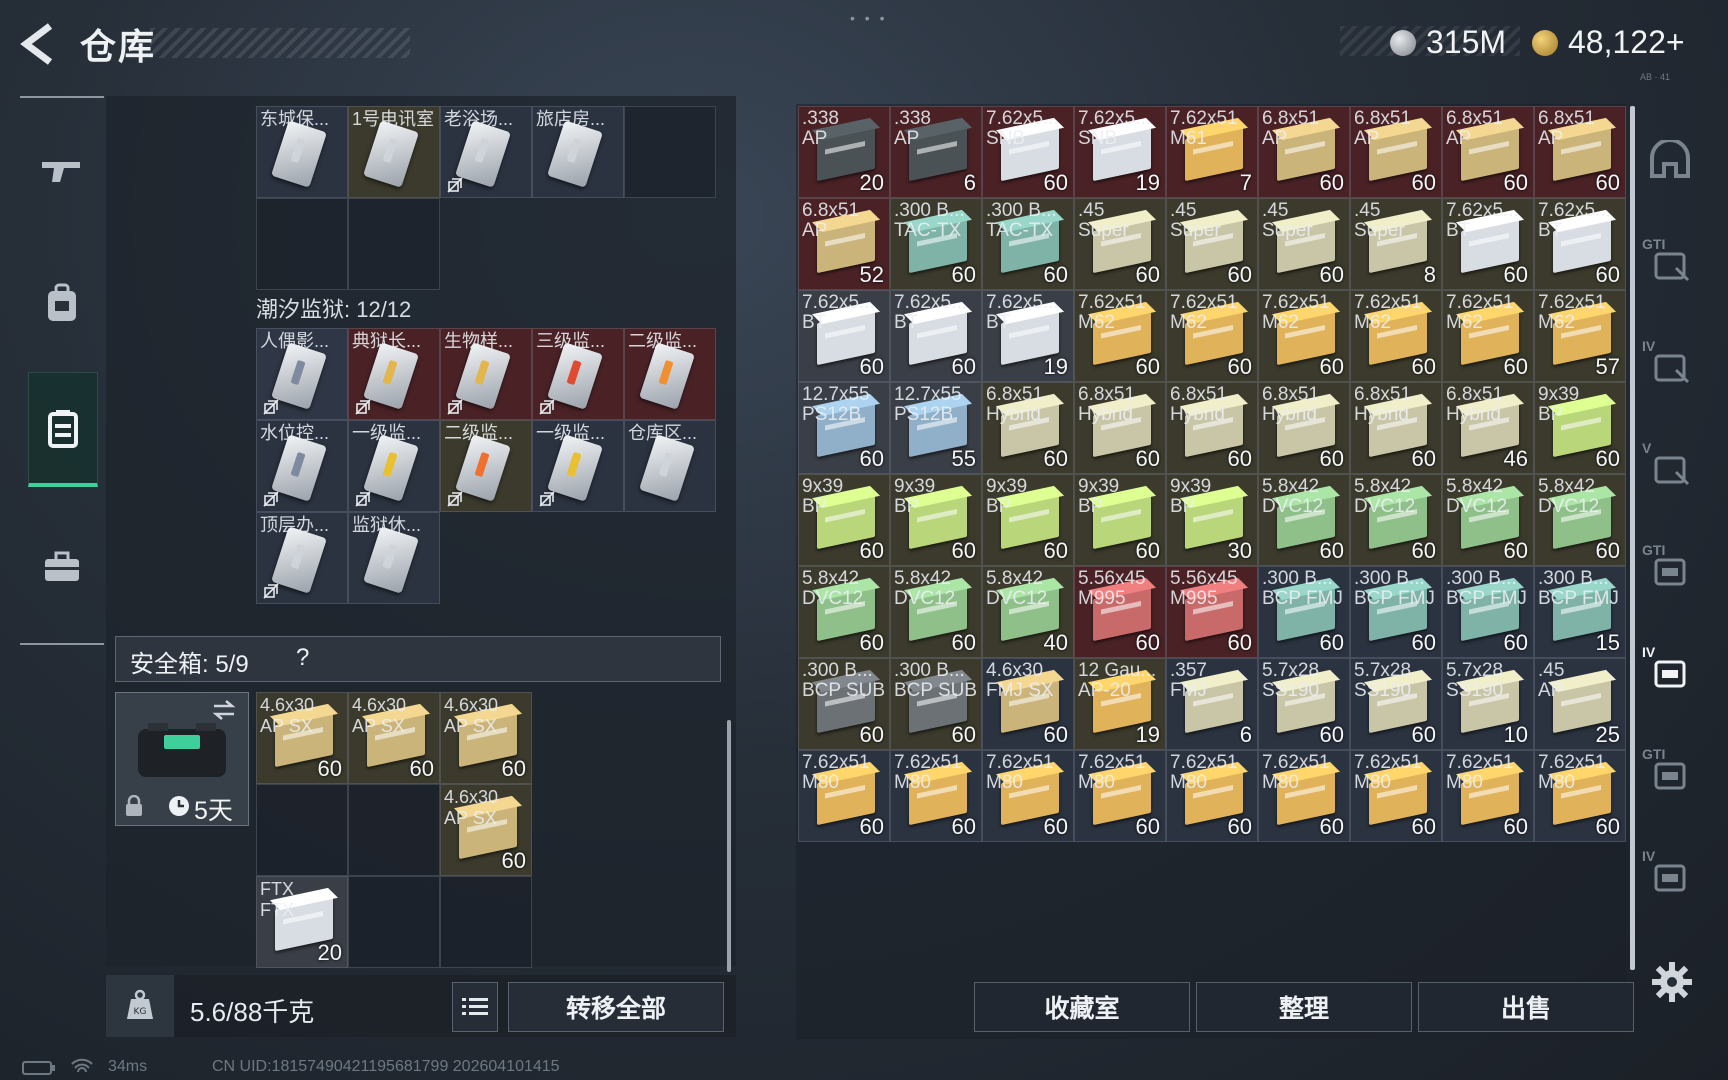 This screenshot has width=1728, height=1080. What do you see at coordinates (224, 710) in the screenshot?
I see `swap-icon` at bounding box center [224, 710].